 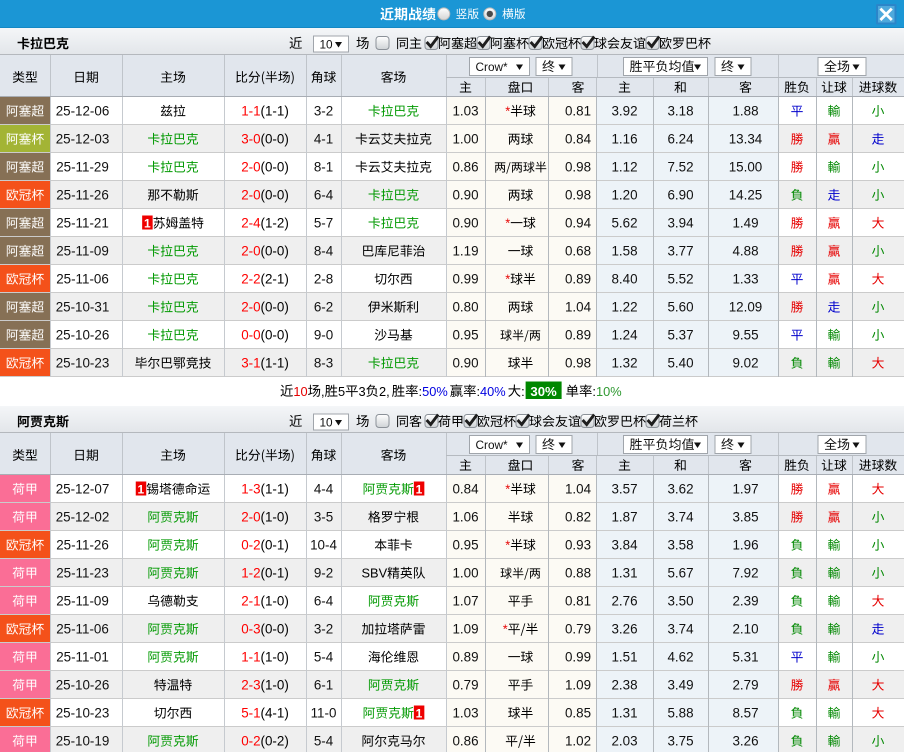 What do you see at coordinates (323, 139) in the screenshot?
I see `svg-text: 4-1` at bounding box center [323, 139].